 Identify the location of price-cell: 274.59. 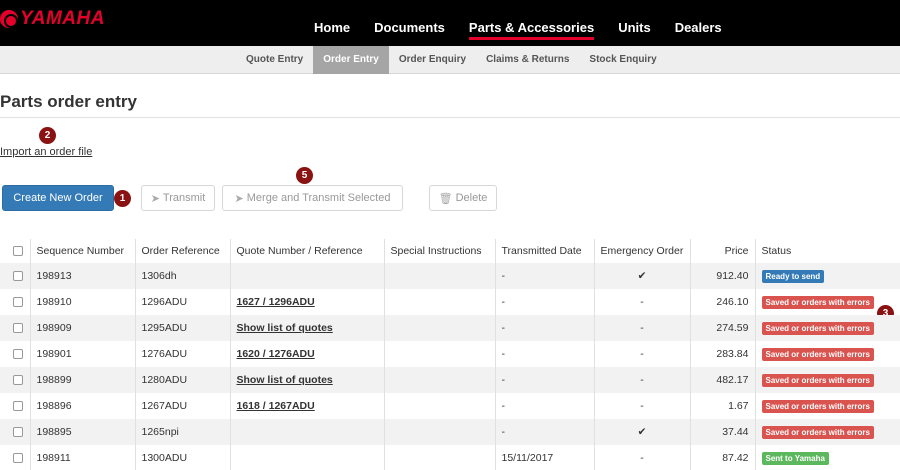
(722, 328).